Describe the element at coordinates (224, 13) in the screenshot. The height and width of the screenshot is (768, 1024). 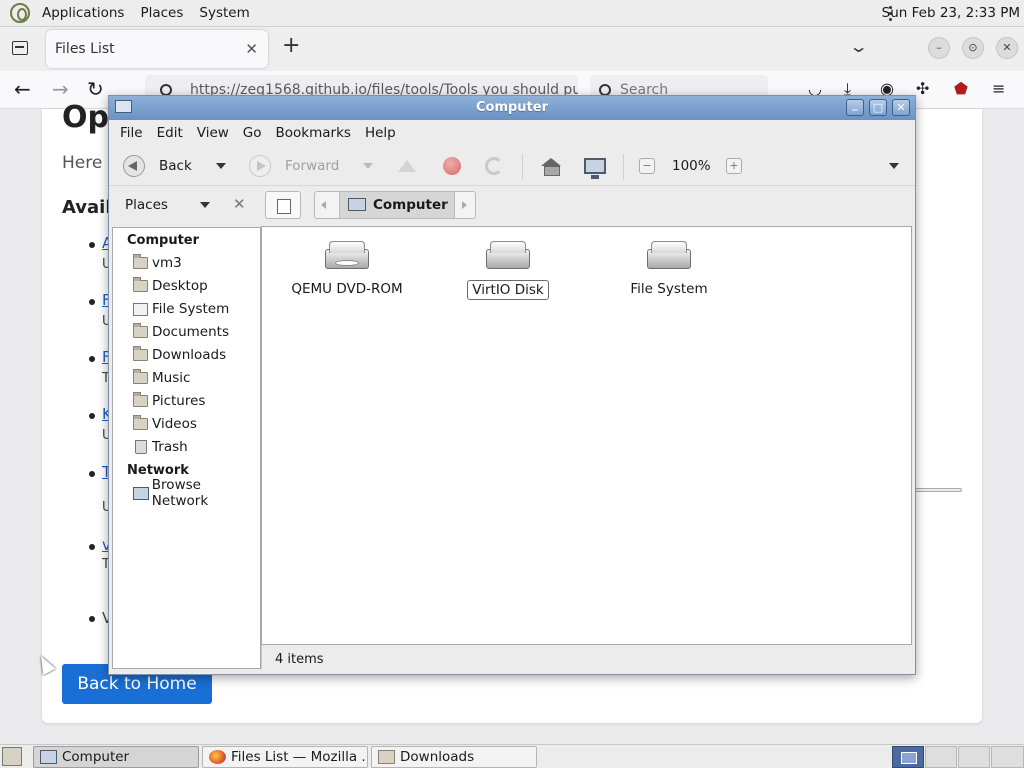
I see `system-menu: System` at that location.